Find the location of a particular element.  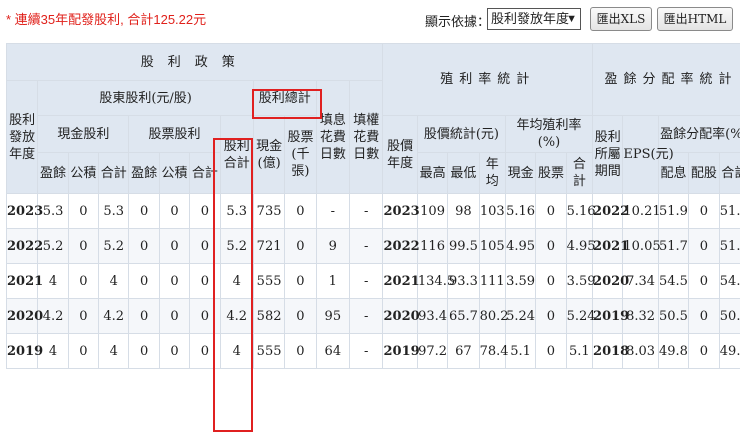

table-cell: 97.2 is located at coordinates (432, 351).